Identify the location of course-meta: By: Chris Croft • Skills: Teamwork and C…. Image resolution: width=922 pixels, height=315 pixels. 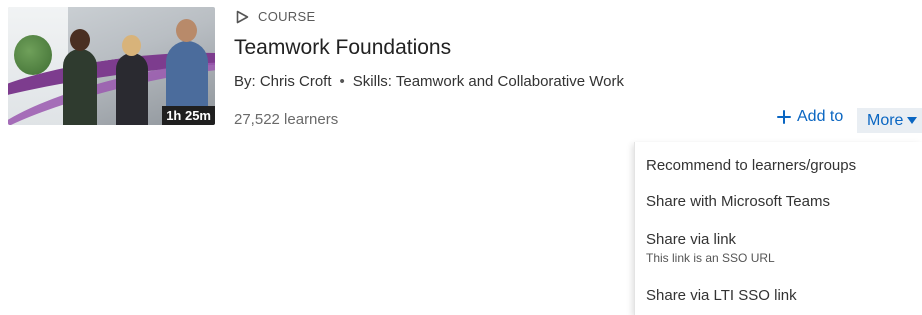
(429, 81).